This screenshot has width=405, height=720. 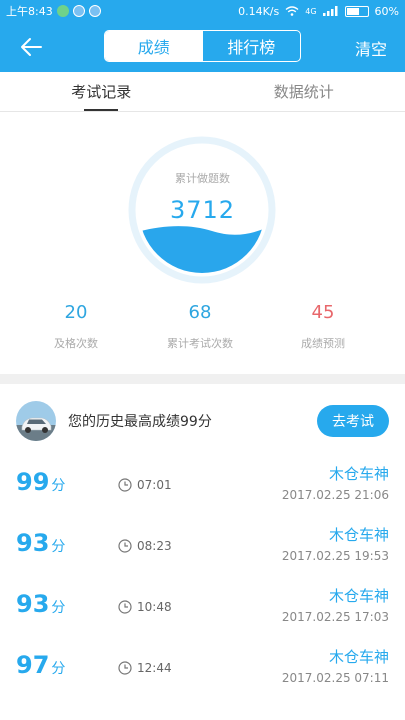 What do you see at coordinates (154, 485) in the screenshot?
I see `record-duration: 07:01` at bounding box center [154, 485].